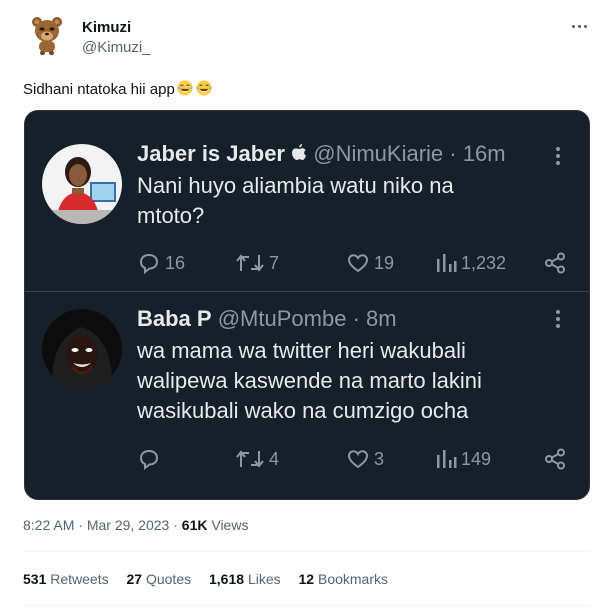 This screenshot has height=613, width=612. I want to click on first-reply-views-action: 1,232, so click(470, 263).